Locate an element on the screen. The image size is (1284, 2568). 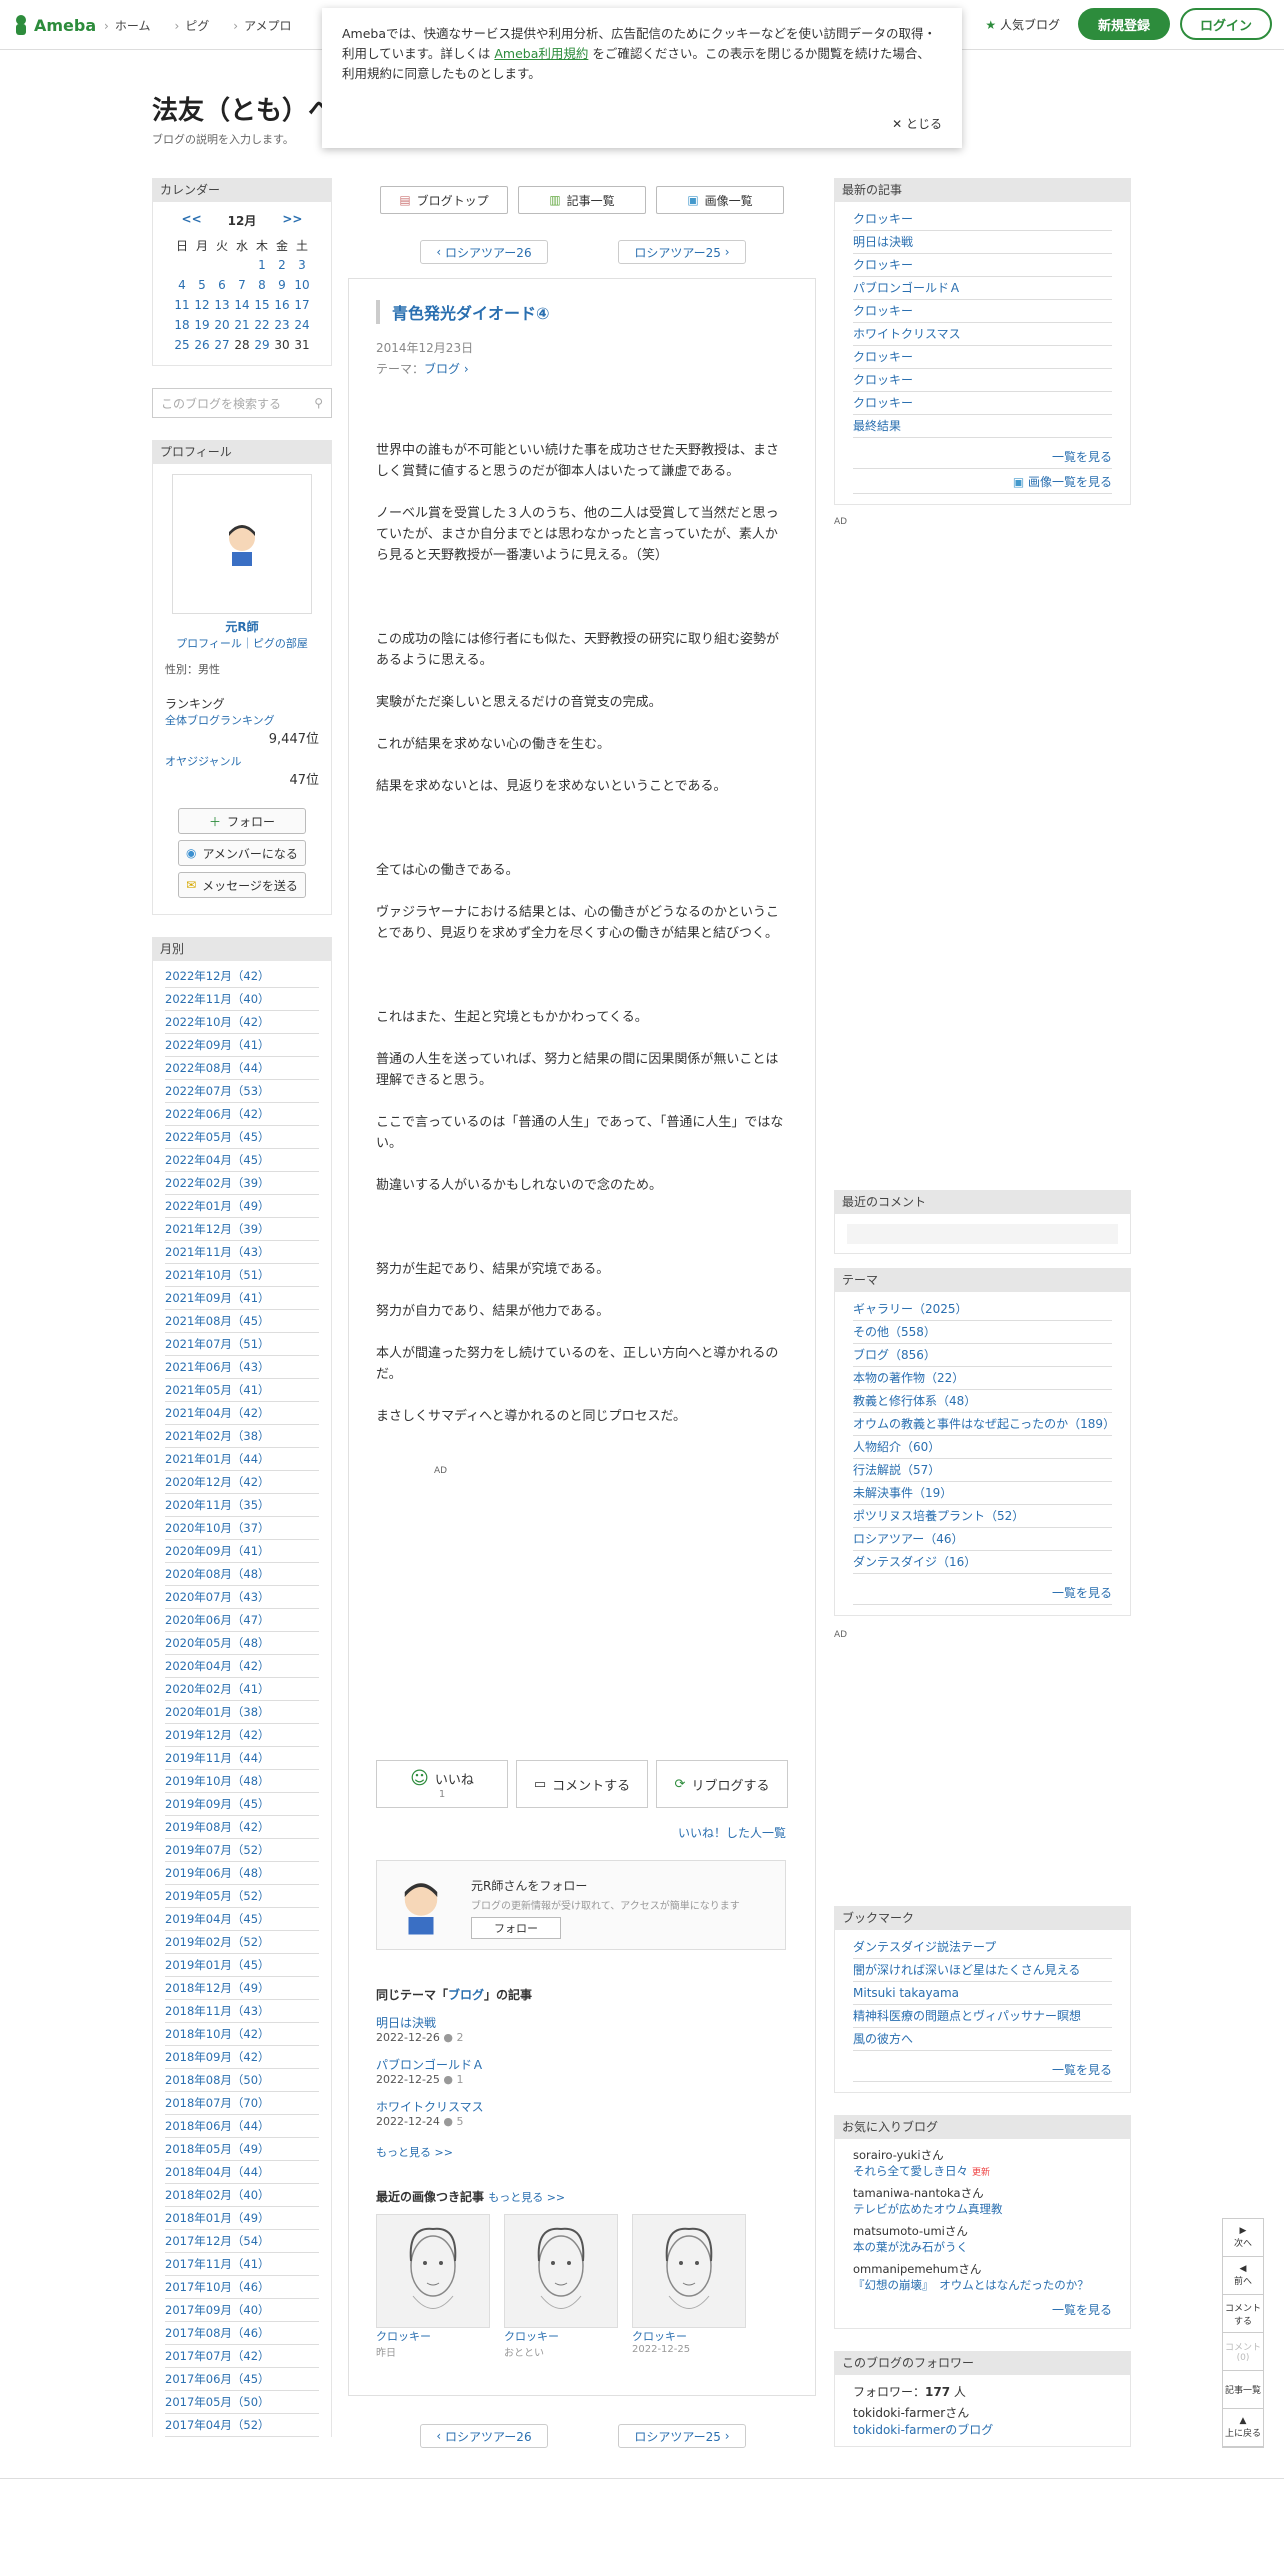
month-link: 2019年06月（48） is located at coordinates (242, 1873).